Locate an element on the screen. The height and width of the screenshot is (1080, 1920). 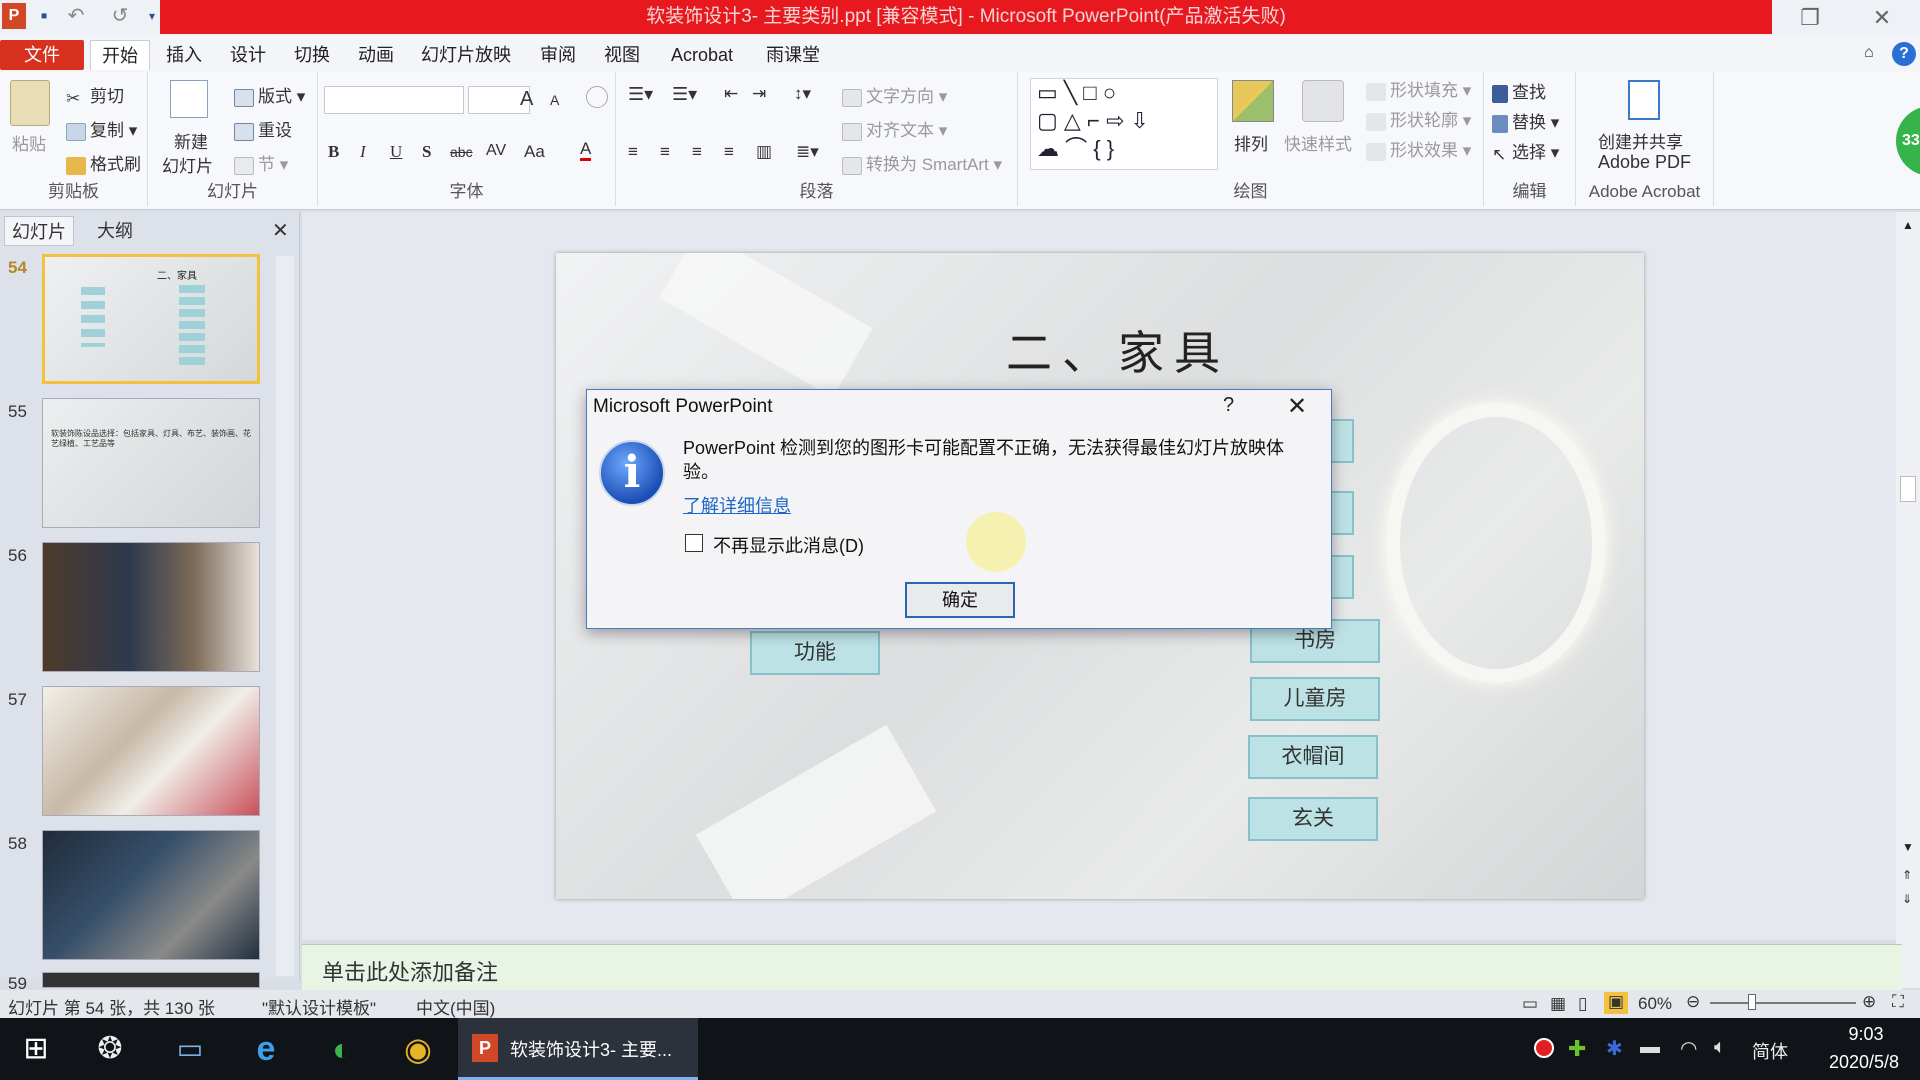
section-button: 节 ▾ is located at coordinates (261, 162).